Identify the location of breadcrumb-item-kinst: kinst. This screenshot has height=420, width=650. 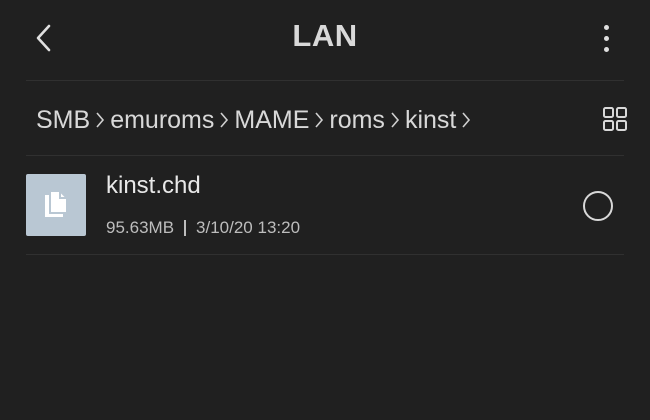
(430, 120).